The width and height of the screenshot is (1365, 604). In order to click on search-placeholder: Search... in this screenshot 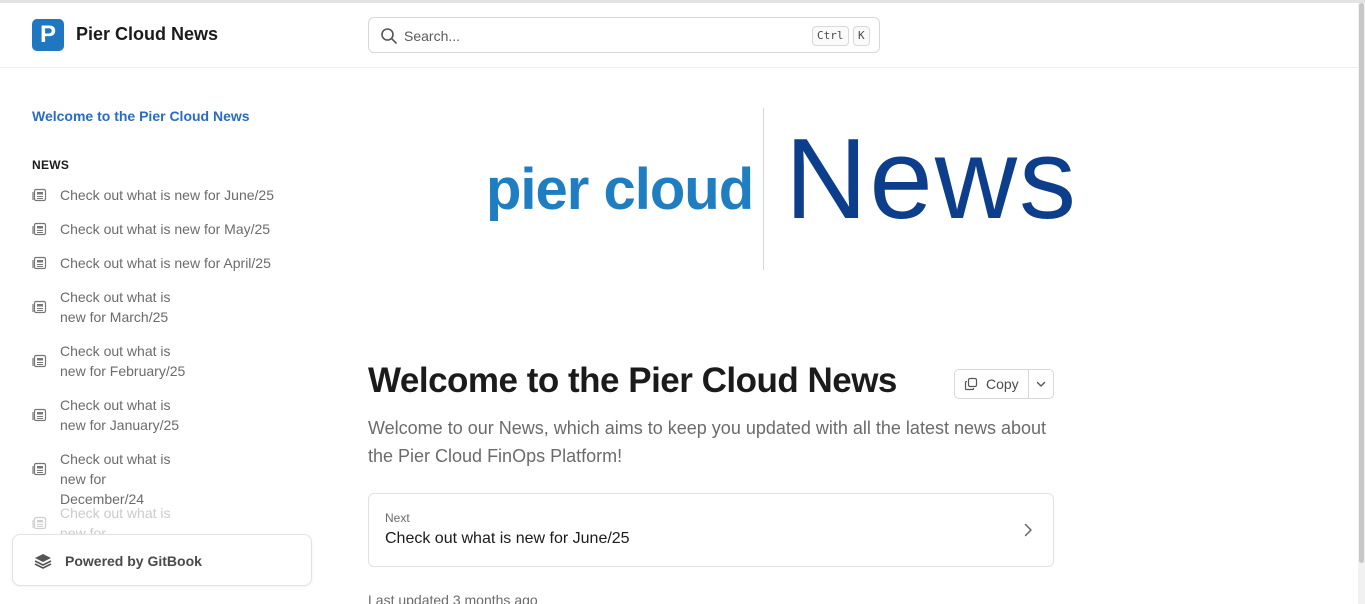, I will do `click(432, 36)`.